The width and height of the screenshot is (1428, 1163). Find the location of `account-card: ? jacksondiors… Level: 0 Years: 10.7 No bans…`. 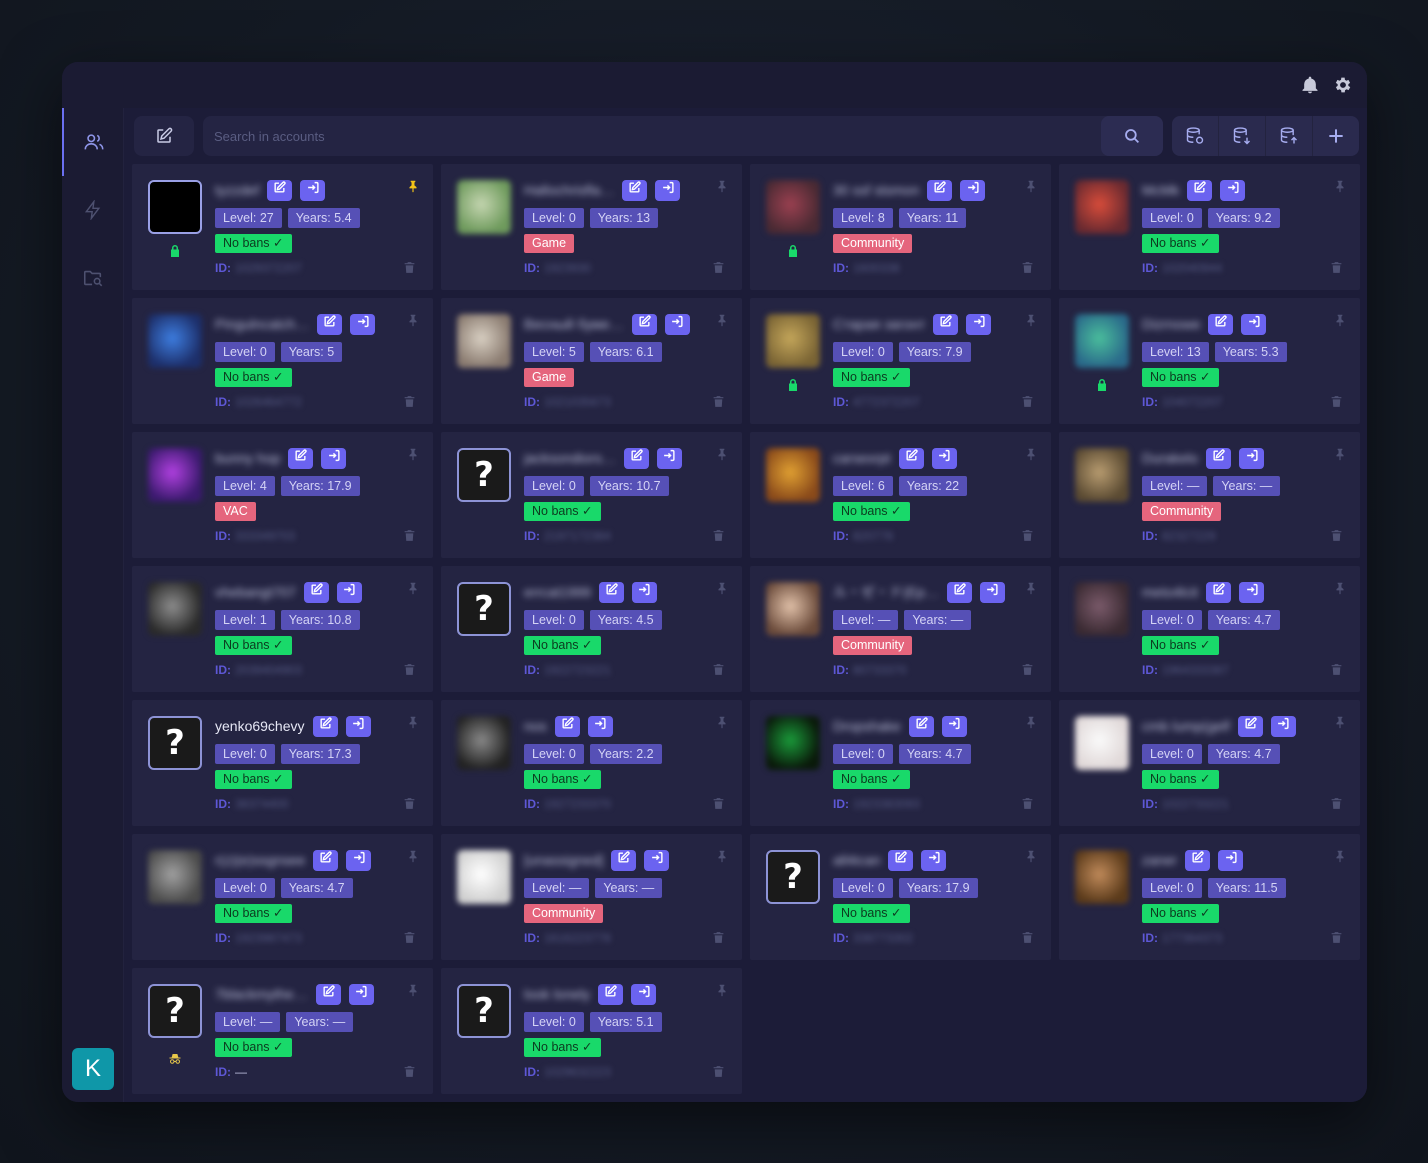

account-card: ? jacksondiors… Level: 0 Years: 10.7 No bans… is located at coordinates (591, 495).